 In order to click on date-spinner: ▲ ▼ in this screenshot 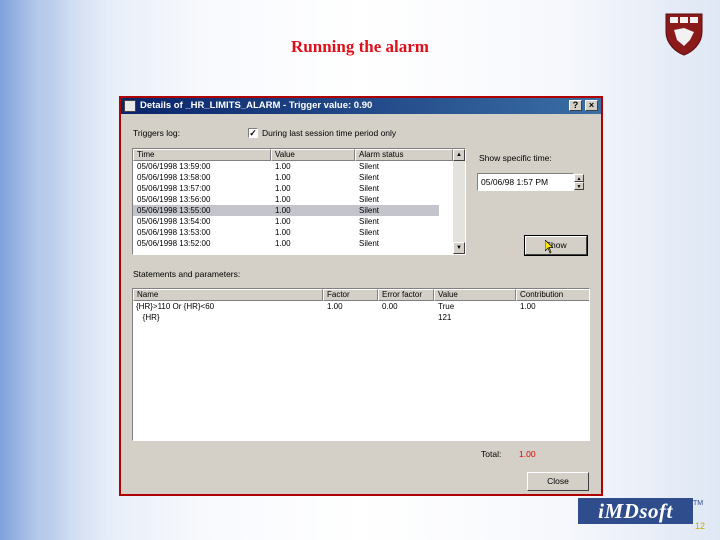, I will do `click(579, 182)`.